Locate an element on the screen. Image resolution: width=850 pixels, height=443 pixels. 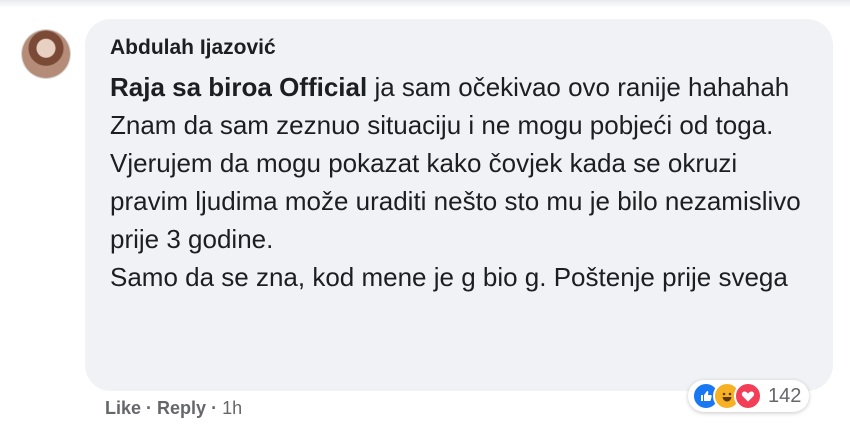
love-icon is located at coordinates (748, 396).